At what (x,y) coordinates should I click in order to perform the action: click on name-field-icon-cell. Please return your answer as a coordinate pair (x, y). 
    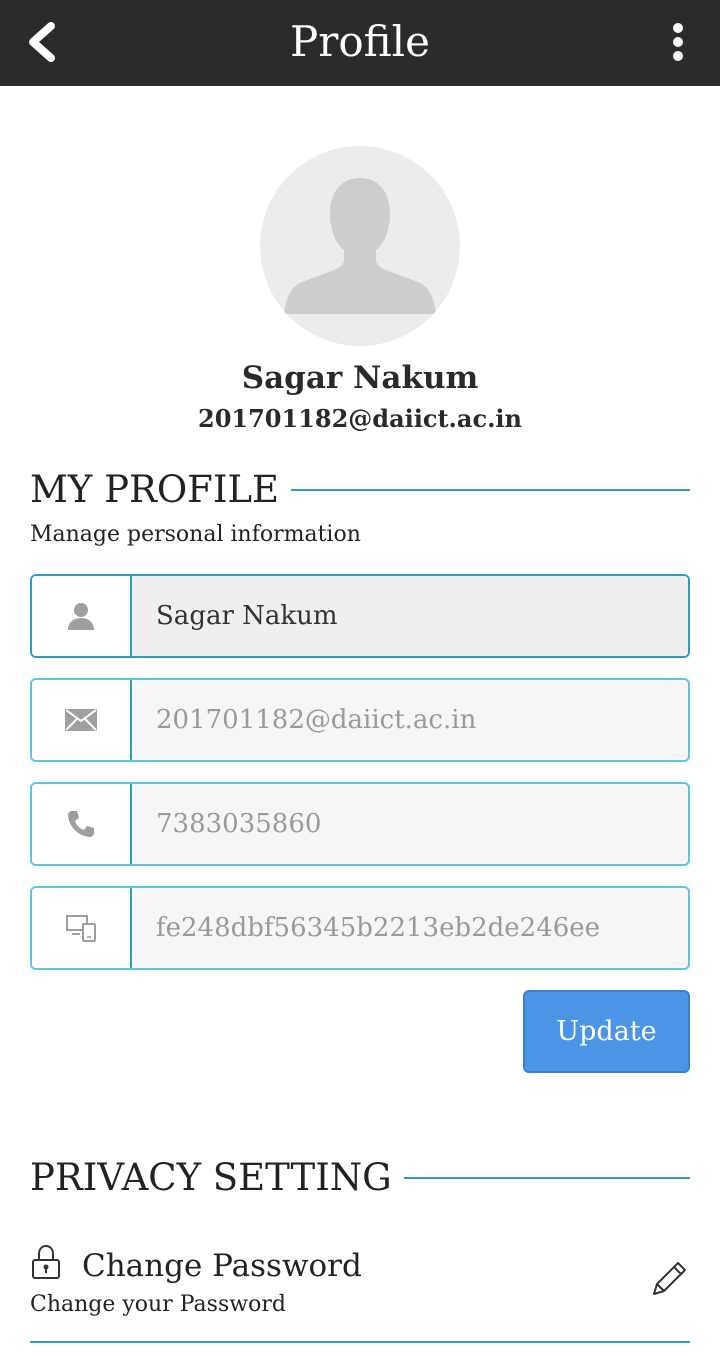
    Looking at the image, I should click on (82, 616).